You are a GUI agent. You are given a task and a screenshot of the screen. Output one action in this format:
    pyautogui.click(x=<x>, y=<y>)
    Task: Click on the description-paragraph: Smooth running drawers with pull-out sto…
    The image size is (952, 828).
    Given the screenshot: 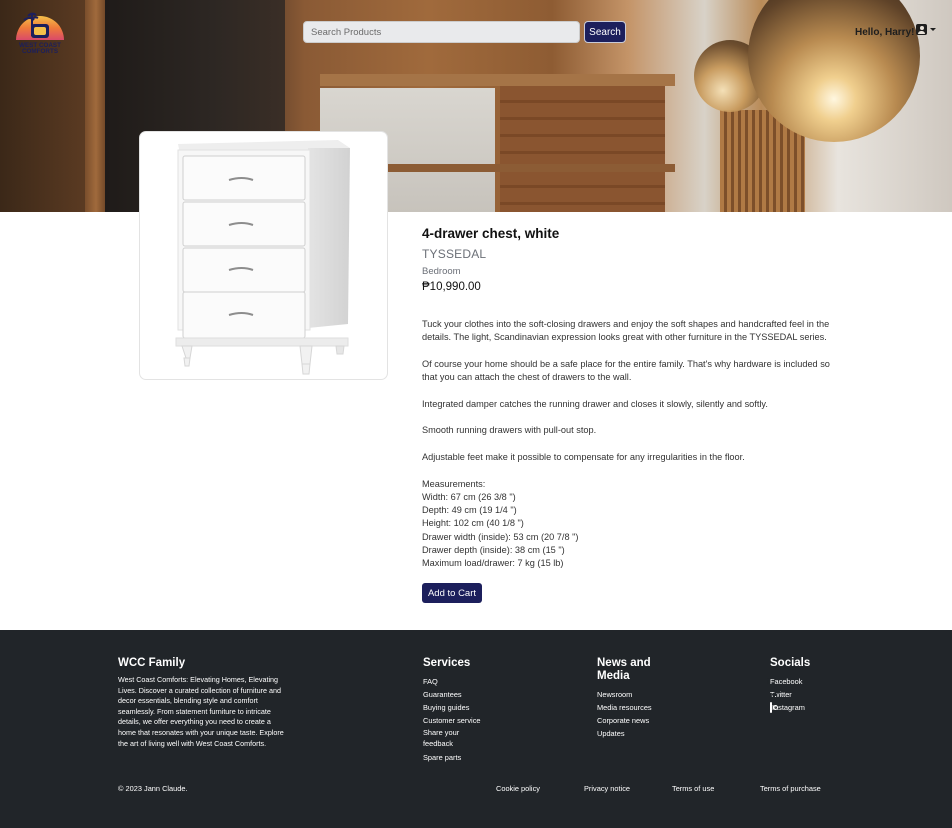 What is the action you would take?
    pyautogui.click(x=509, y=430)
    